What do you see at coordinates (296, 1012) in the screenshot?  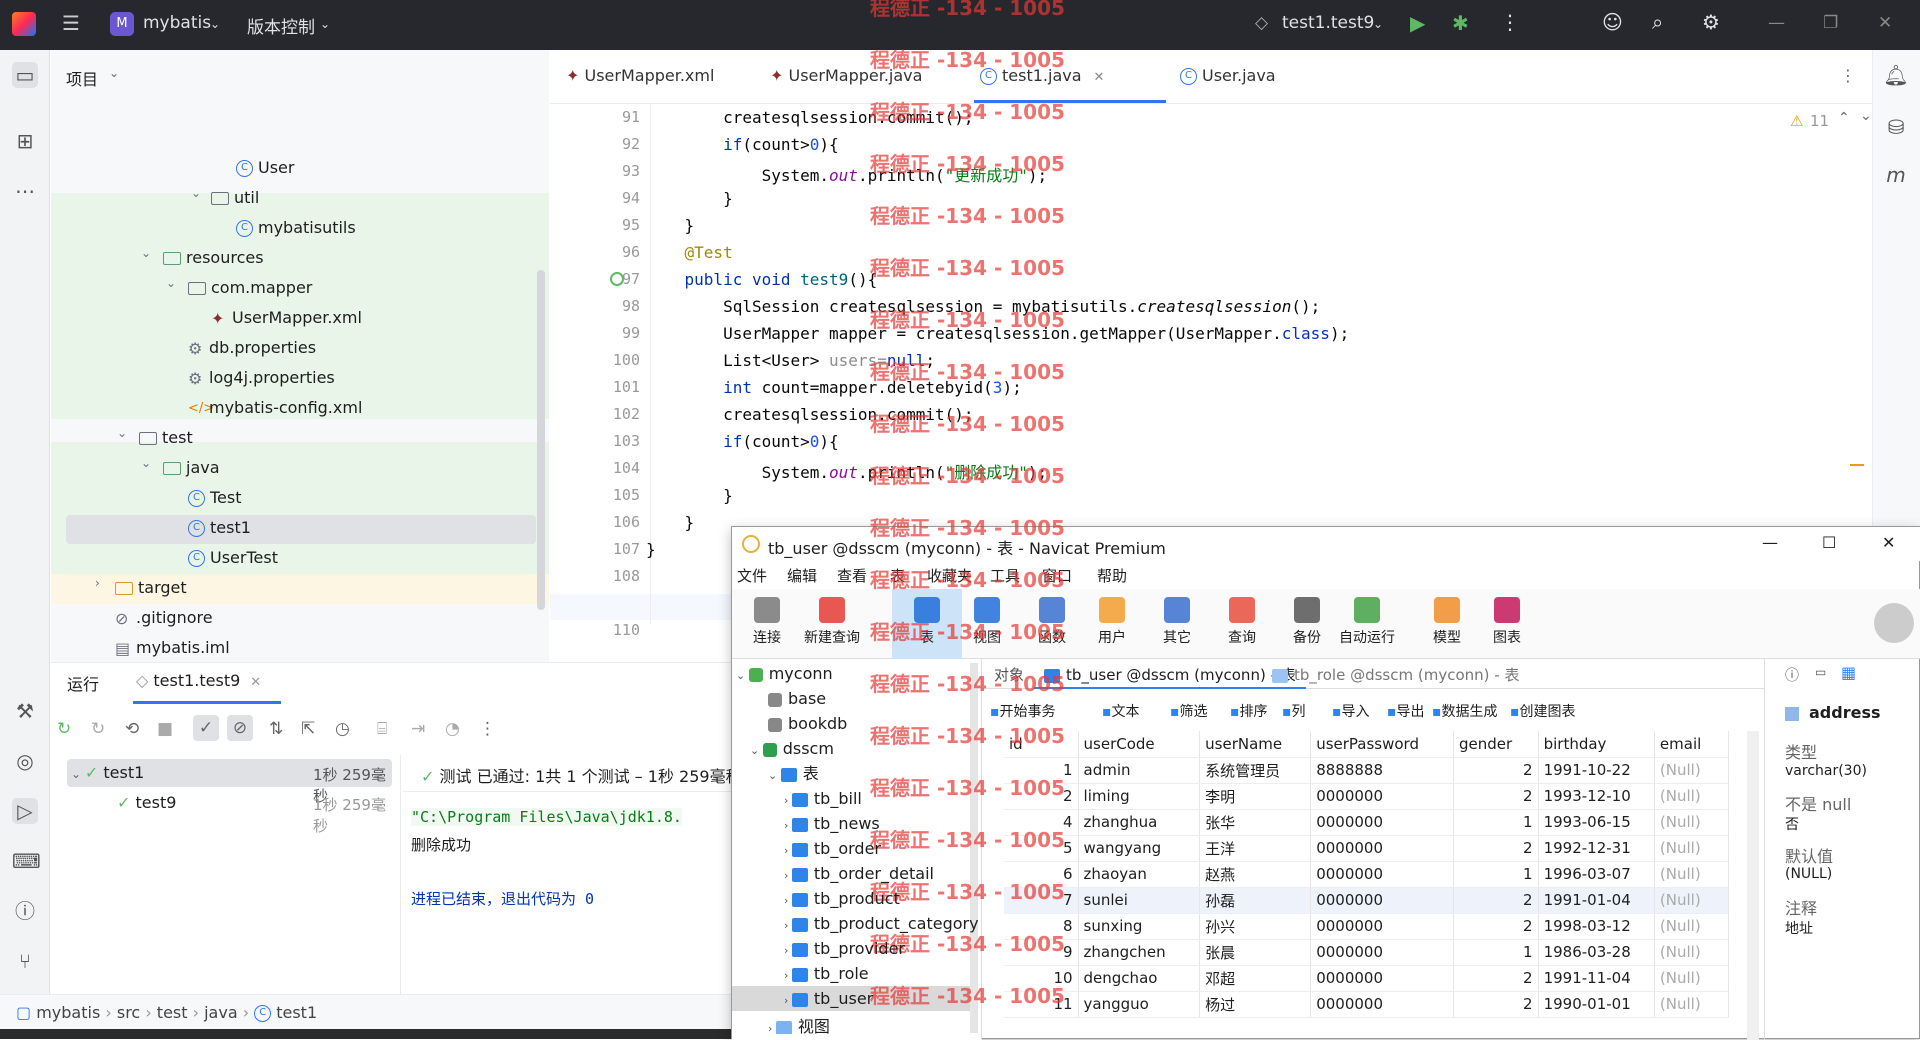 I see `breadcrumb-item: test1` at bounding box center [296, 1012].